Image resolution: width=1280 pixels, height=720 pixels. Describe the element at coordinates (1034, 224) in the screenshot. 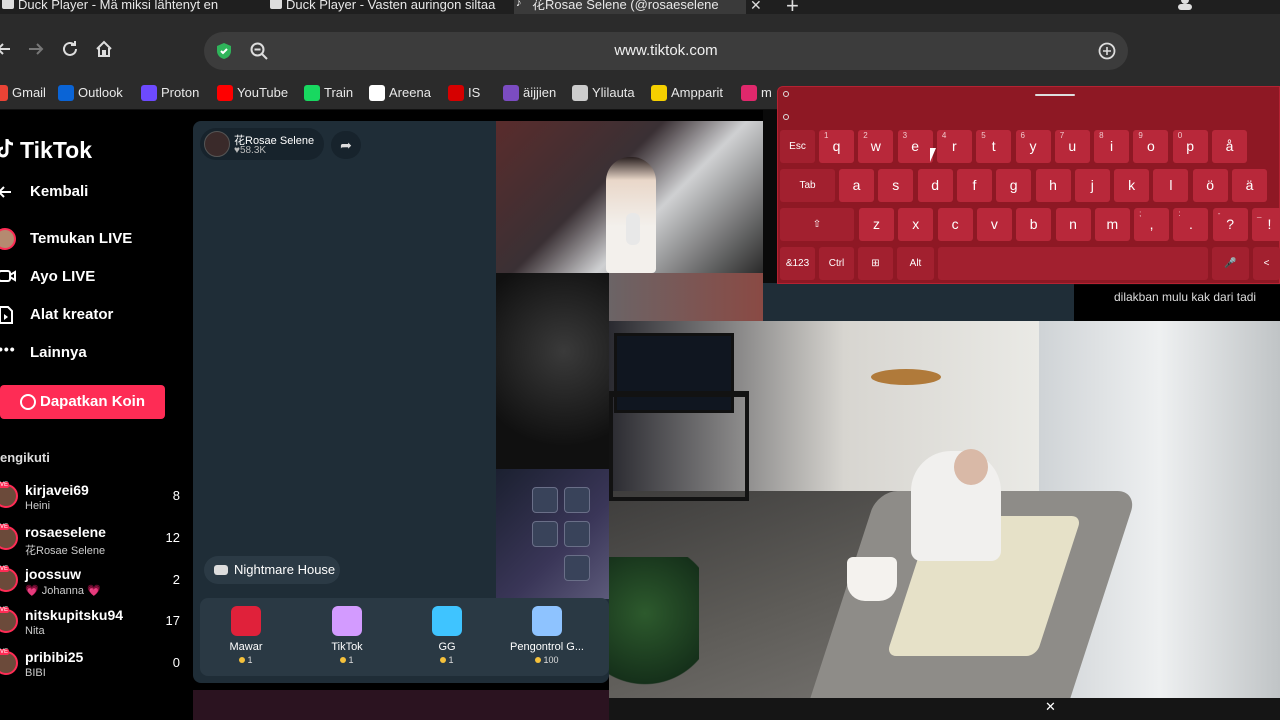

I see `key-b: b` at that location.